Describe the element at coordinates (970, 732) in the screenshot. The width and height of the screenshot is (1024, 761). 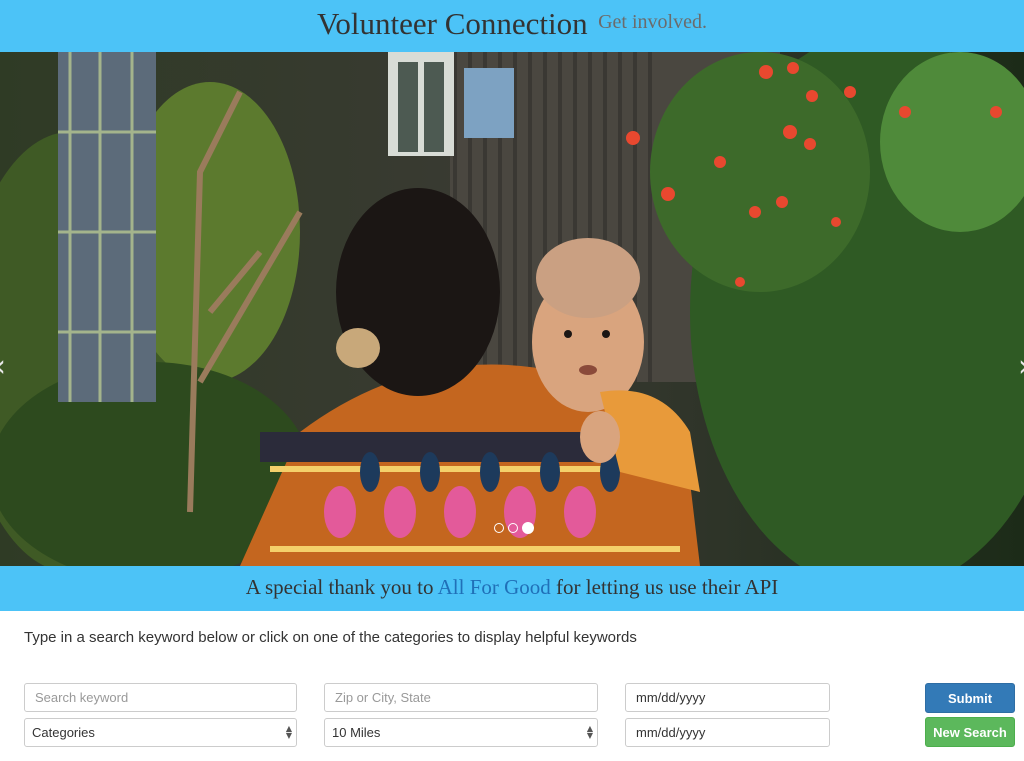
I see `new-search-button: New Search` at that location.